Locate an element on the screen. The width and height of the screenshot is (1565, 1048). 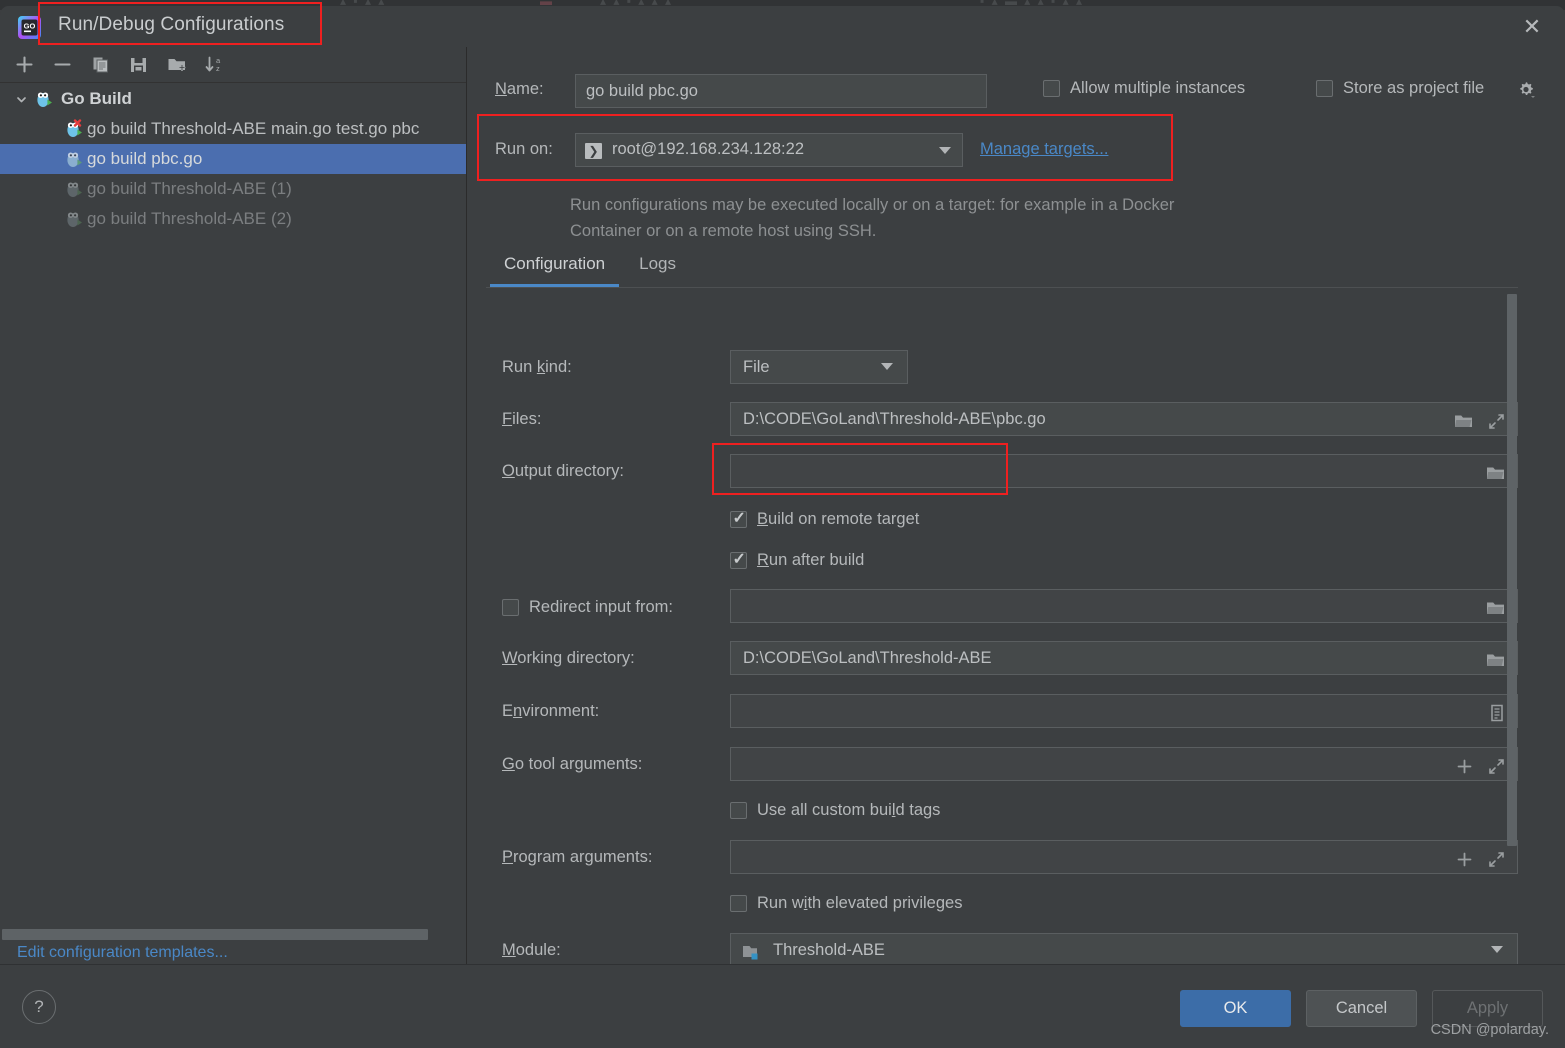
tree-item-label: go build Threshold-ABE (2) is located at coordinates (189, 218).